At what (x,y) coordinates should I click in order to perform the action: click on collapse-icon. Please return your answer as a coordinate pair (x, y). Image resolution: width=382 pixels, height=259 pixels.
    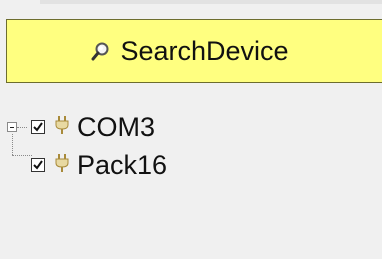
    Looking at the image, I should click on (12, 127).